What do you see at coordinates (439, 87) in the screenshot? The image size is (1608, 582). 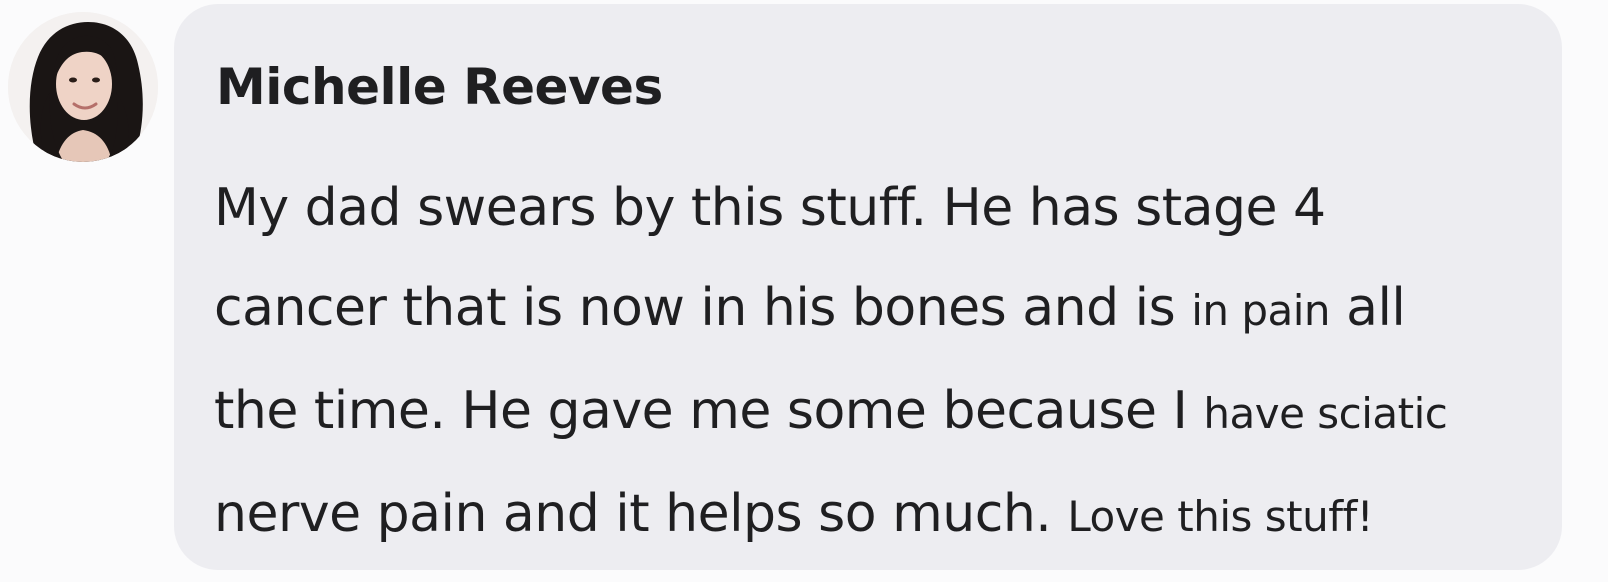 I see `author-name: Michelle Reeves` at bounding box center [439, 87].